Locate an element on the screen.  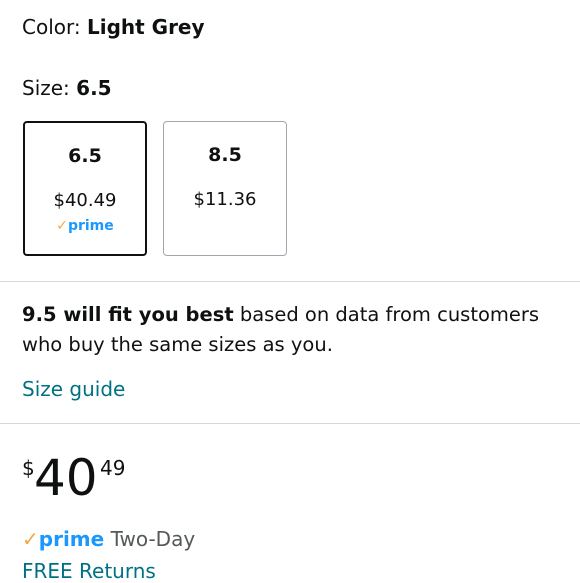
color-label: Color: is located at coordinates (51, 27).